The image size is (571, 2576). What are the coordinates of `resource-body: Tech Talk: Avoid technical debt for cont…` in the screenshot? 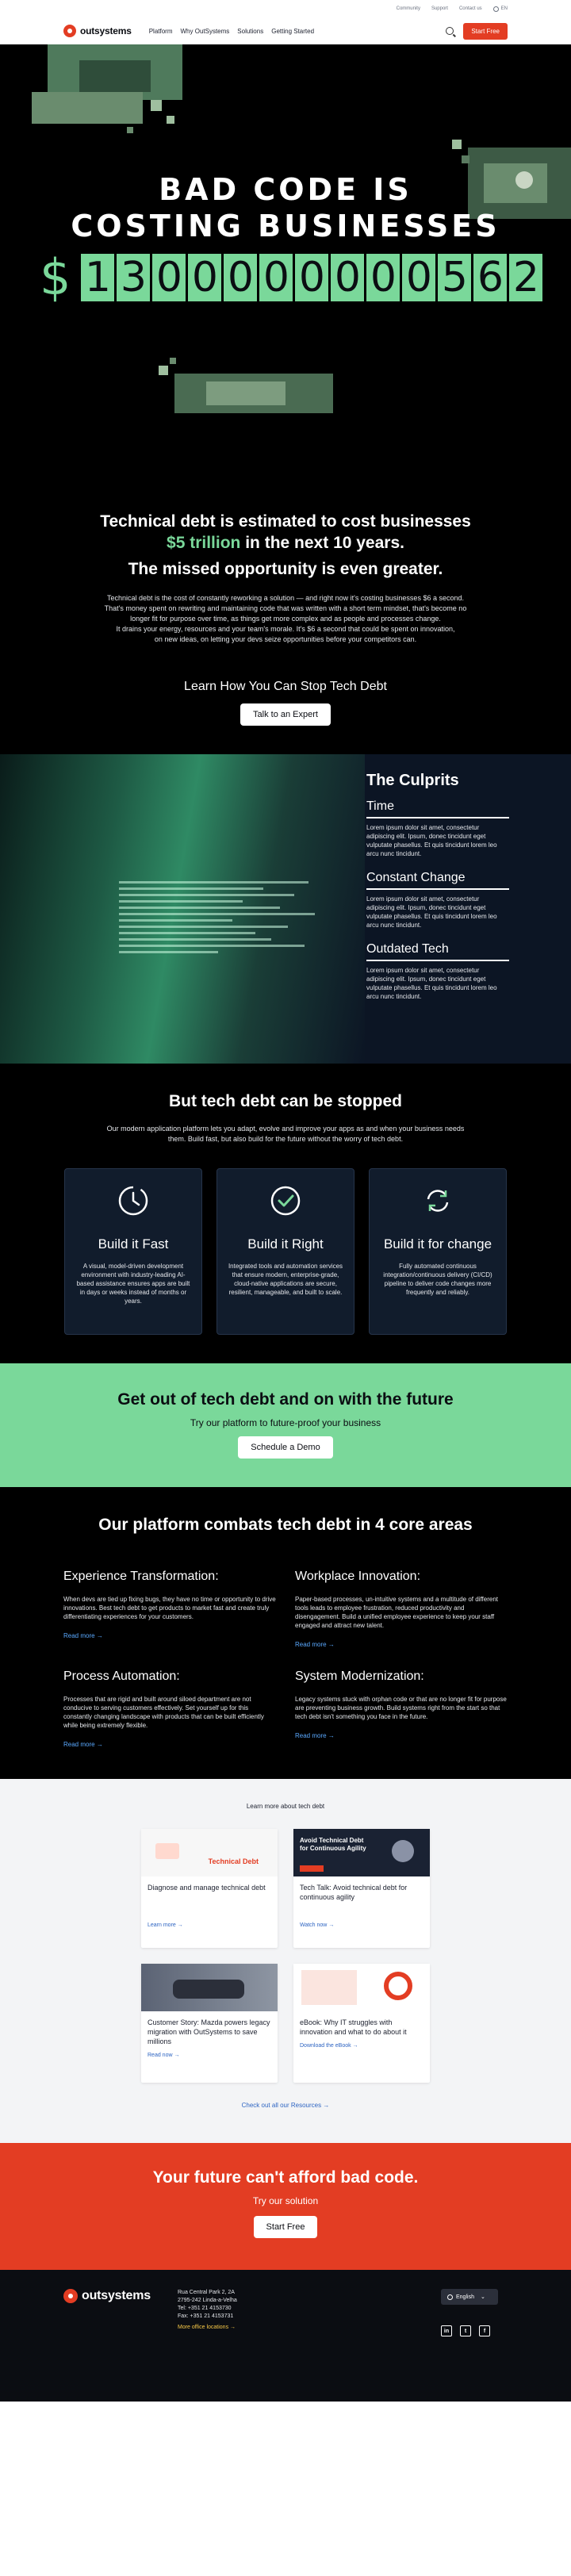 It's located at (361, 1905).